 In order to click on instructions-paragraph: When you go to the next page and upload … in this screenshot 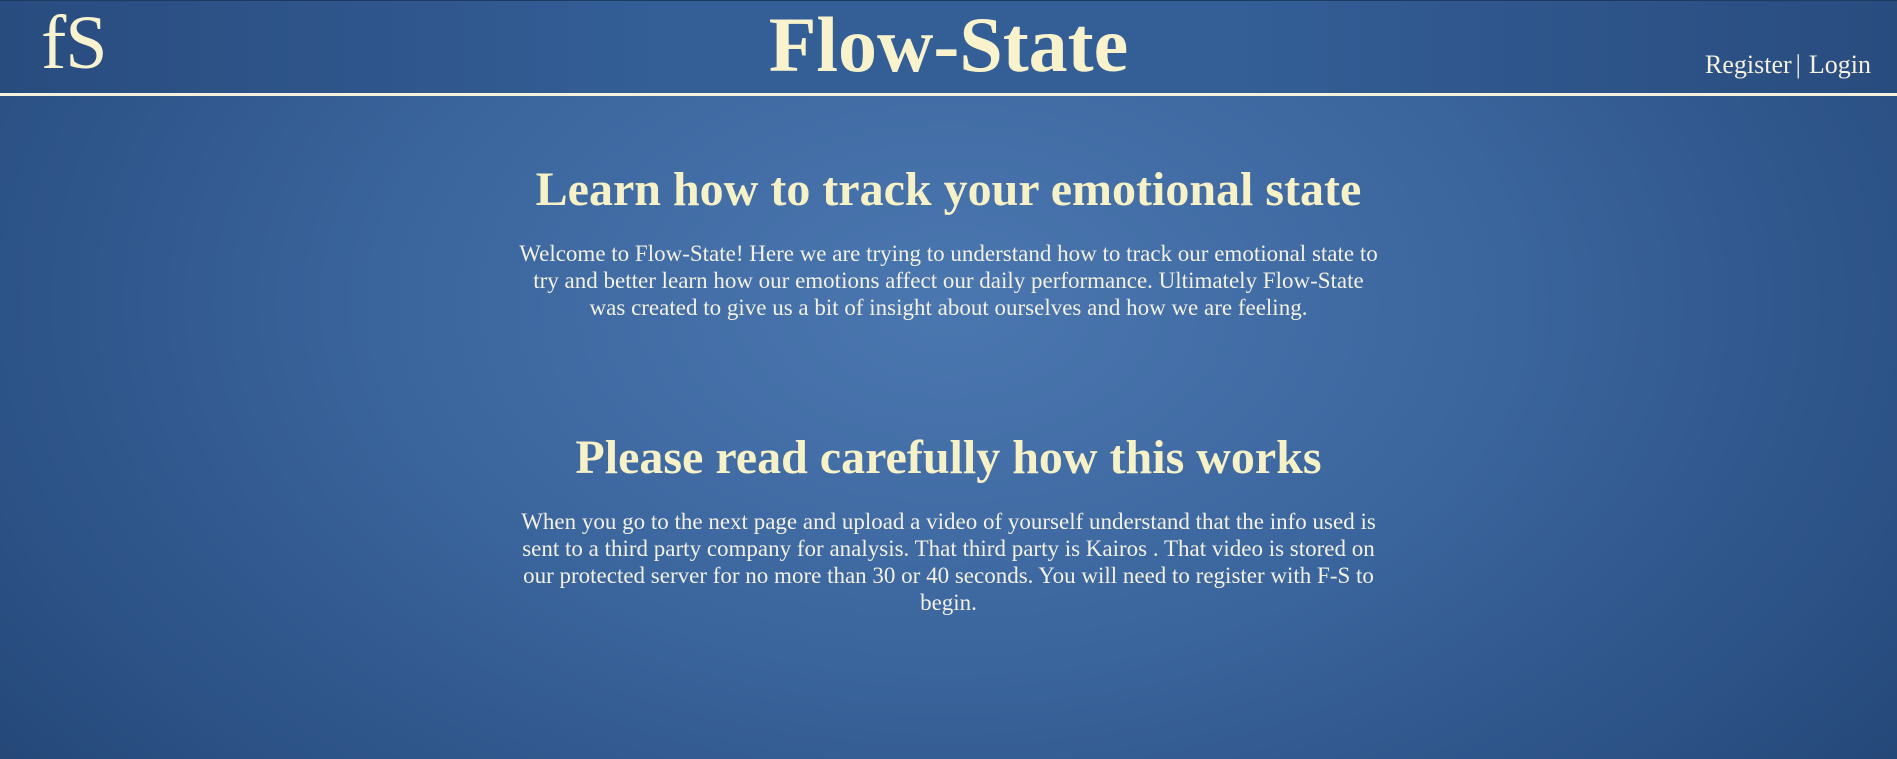, I will do `click(948, 562)`.